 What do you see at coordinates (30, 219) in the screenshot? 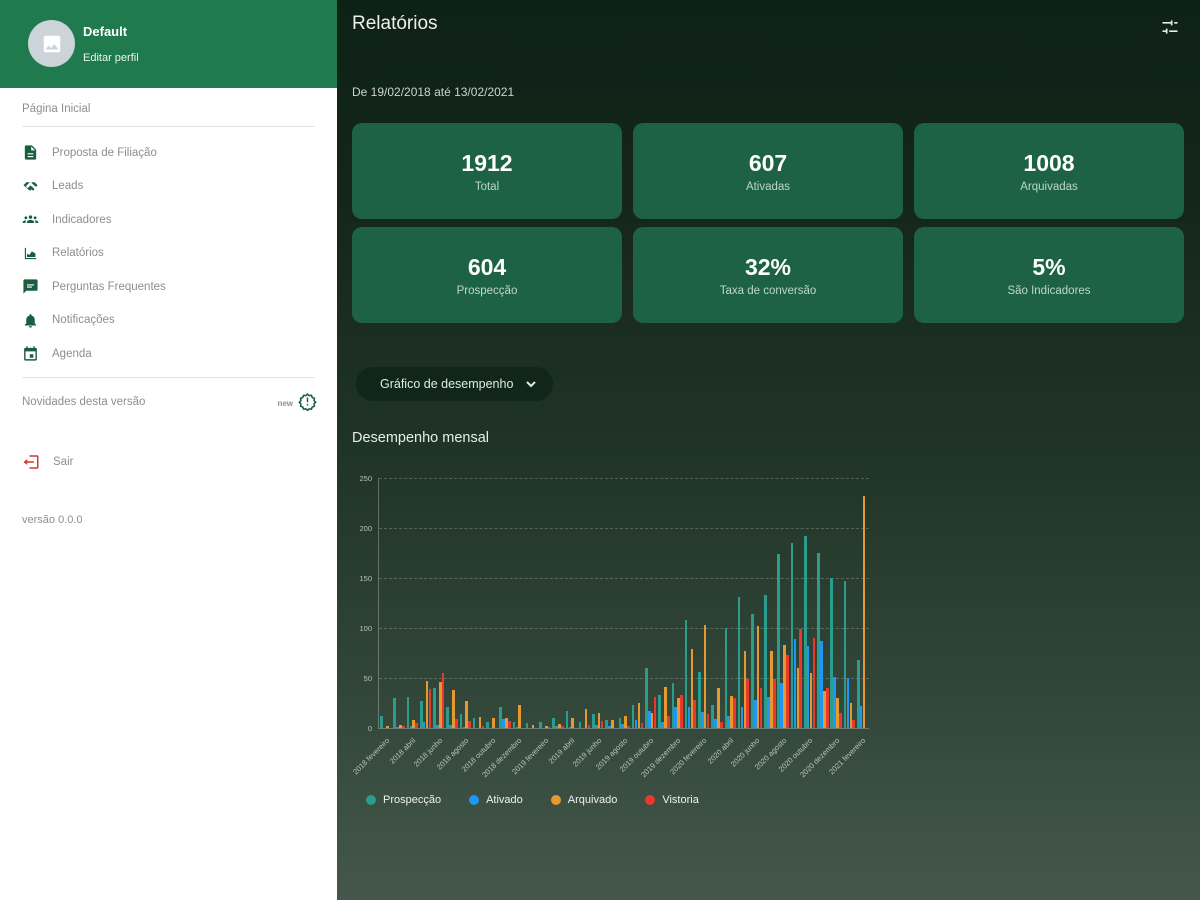
I see `people-group-icon` at bounding box center [30, 219].